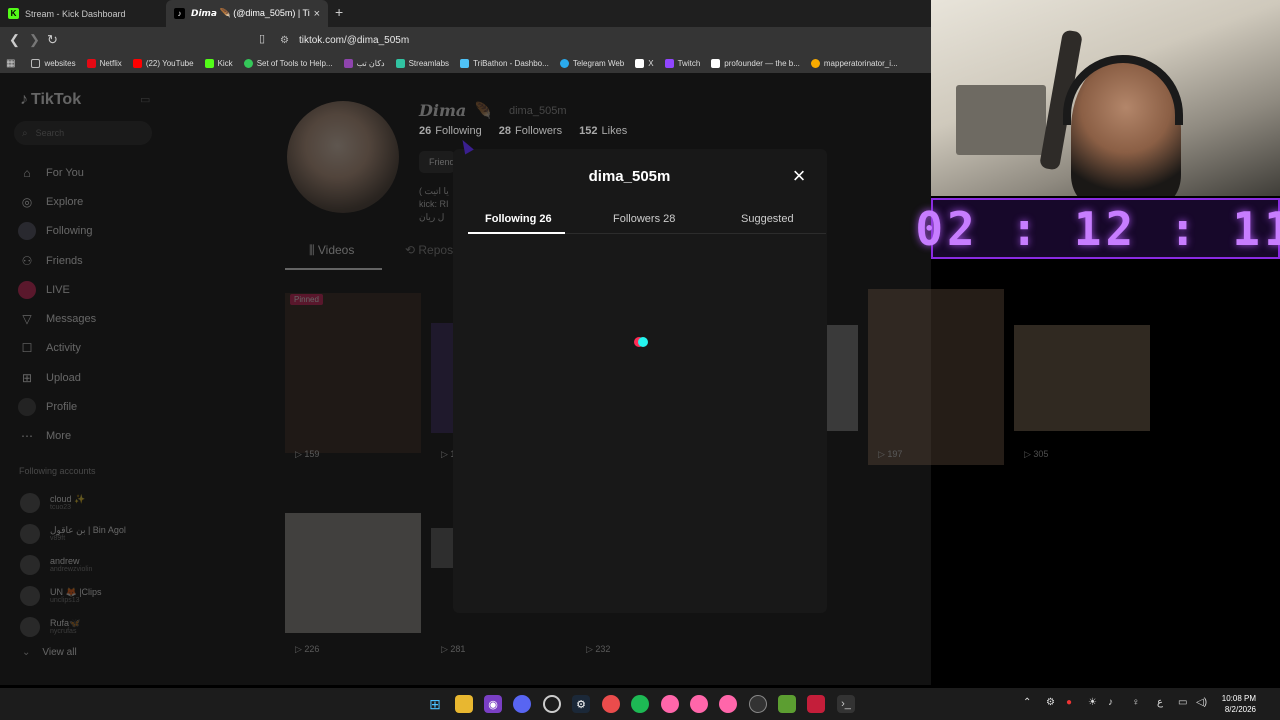 The width and height of the screenshot is (1280, 720). What do you see at coordinates (57, 172) in the screenshot?
I see `sidebar-item-for-you: ⌂ For You` at bounding box center [57, 172].